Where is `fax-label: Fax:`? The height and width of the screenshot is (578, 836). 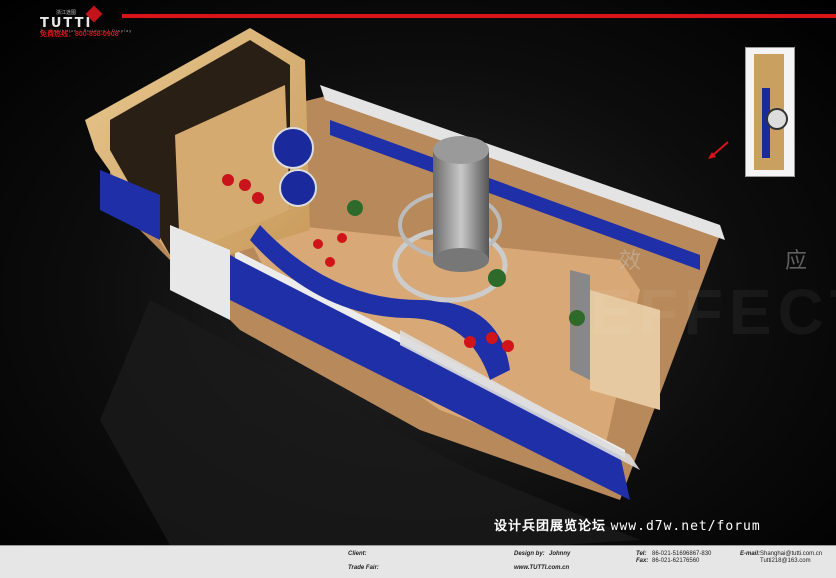
fax-label: Fax: is located at coordinates (642, 561).